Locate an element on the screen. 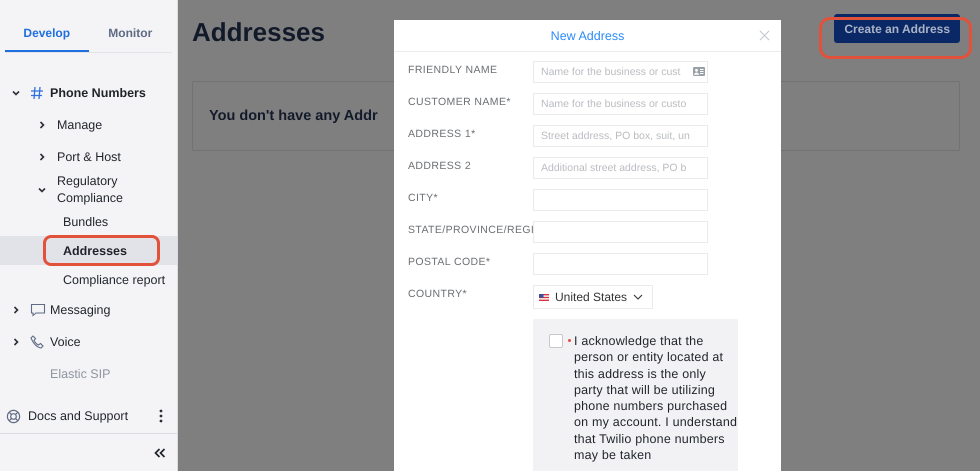 This screenshot has height=471, width=980. phone-icon is located at coordinates (37, 342).